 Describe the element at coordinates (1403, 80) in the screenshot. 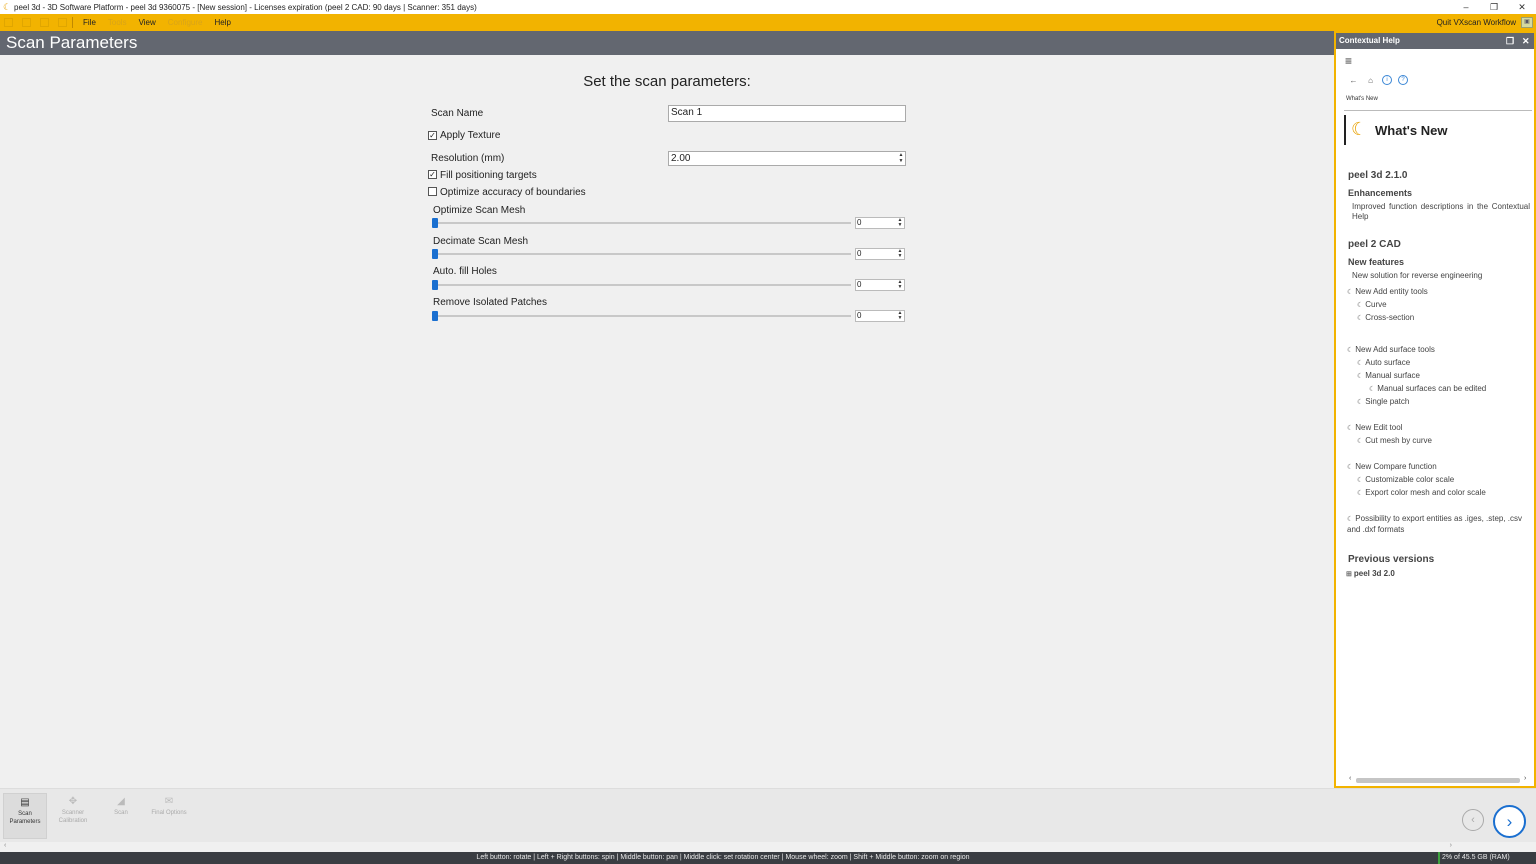

I see `question-icon: ?` at that location.